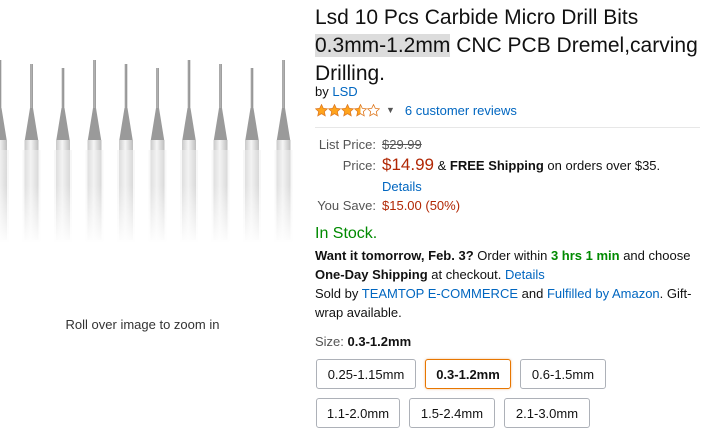 The width and height of the screenshot is (701, 443). Describe the element at coordinates (379, 341) in the screenshot. I see `size-selected-value: 0.3-1.2mm` at that location.